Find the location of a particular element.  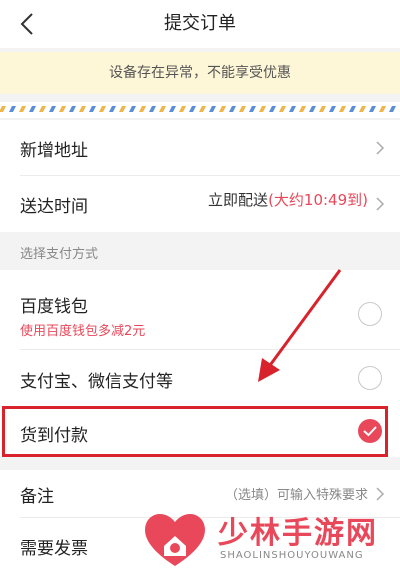

watermark-title: 少林手游网 is located at coordinates (298, 533).